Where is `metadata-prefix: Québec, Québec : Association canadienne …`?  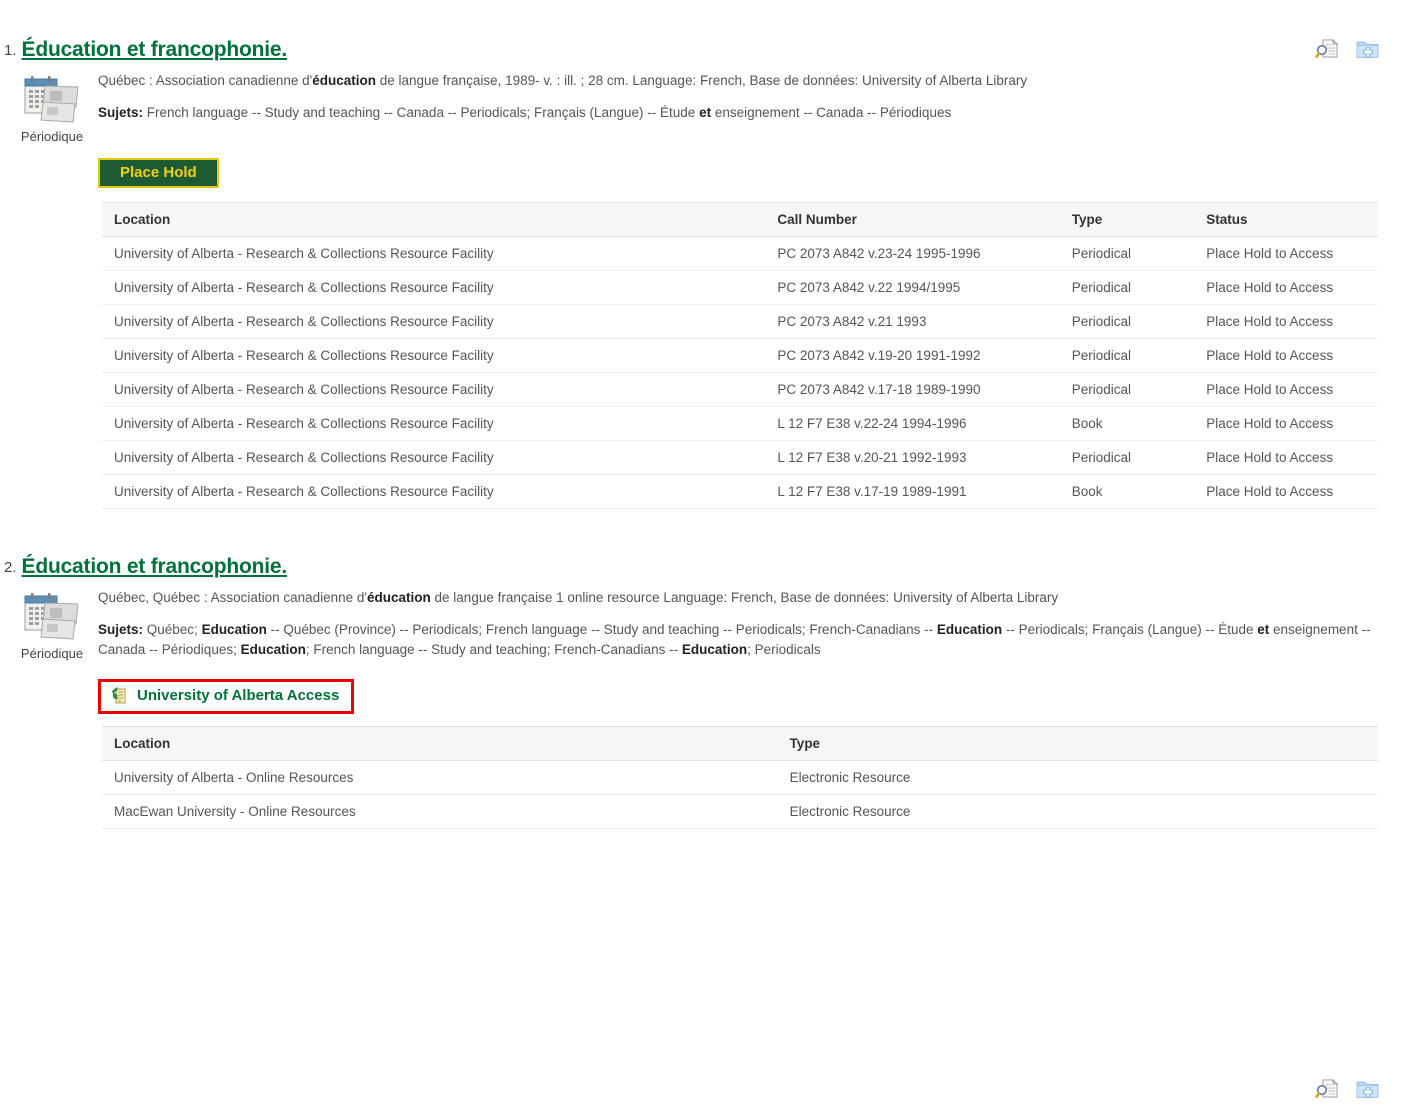 metadata-prefix: Québec, Québec : Association canadienne … is located at coordinates (233, 597).